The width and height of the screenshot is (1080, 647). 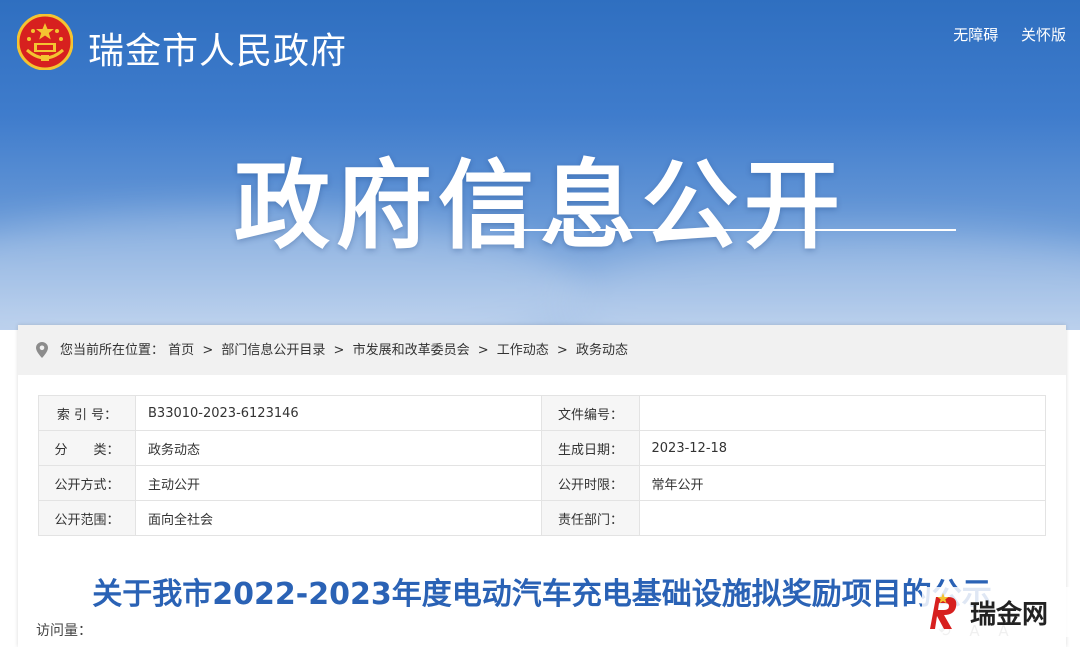 I want to click on meta-label-index: 索 引 号：, so click(x=87, y=413).